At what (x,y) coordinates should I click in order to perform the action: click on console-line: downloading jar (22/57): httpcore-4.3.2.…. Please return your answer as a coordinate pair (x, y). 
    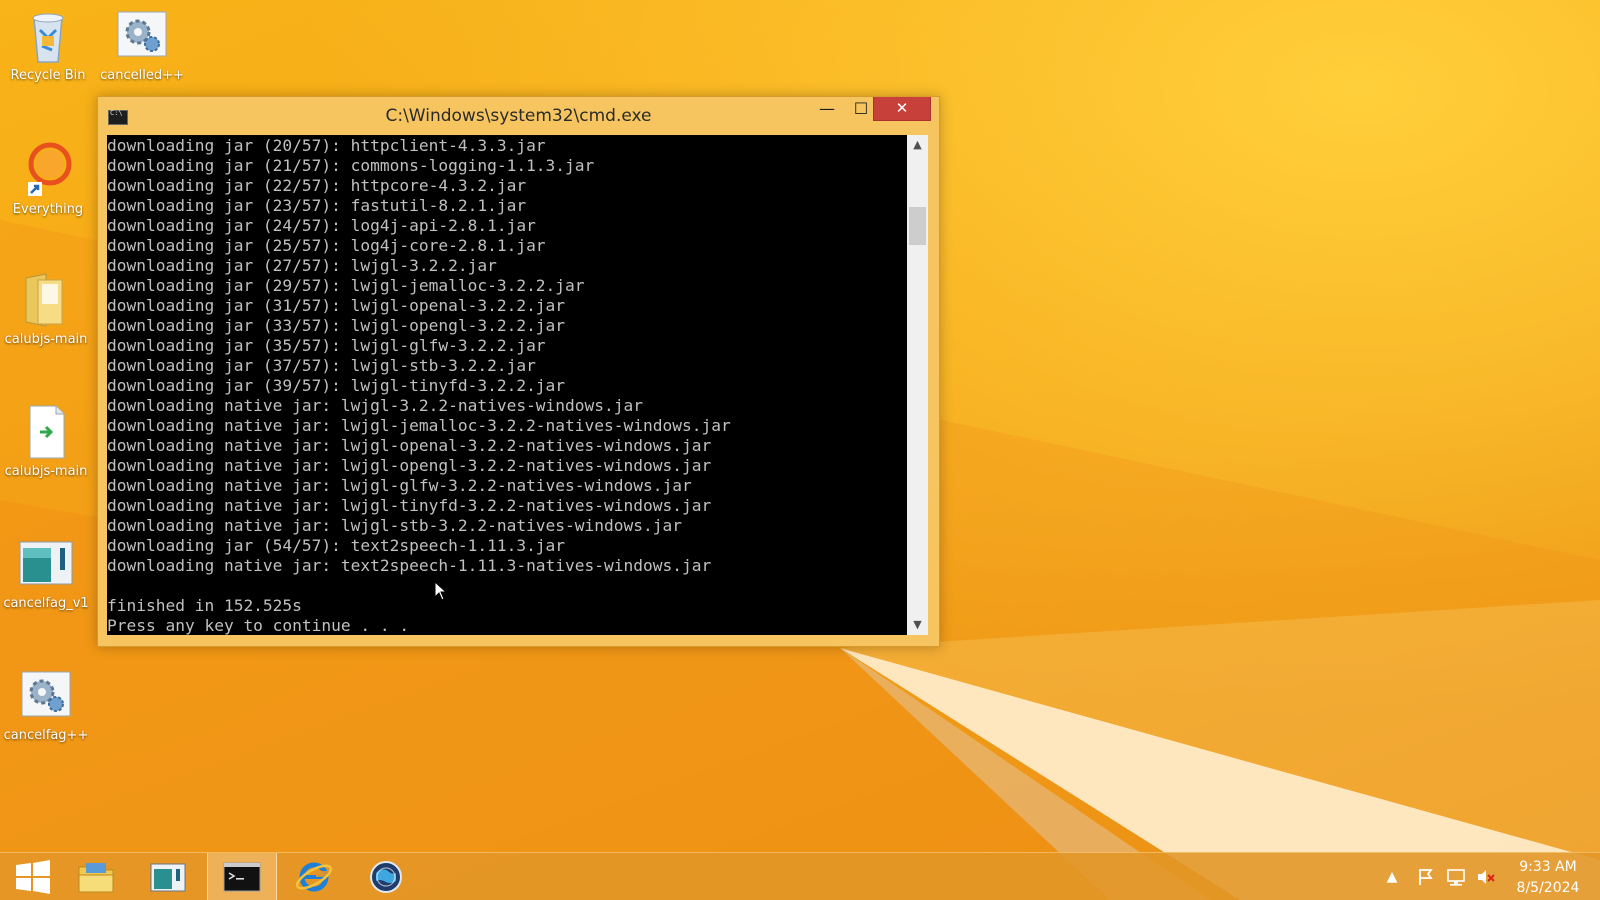
    Looking at the image, I should click on (317, 185).